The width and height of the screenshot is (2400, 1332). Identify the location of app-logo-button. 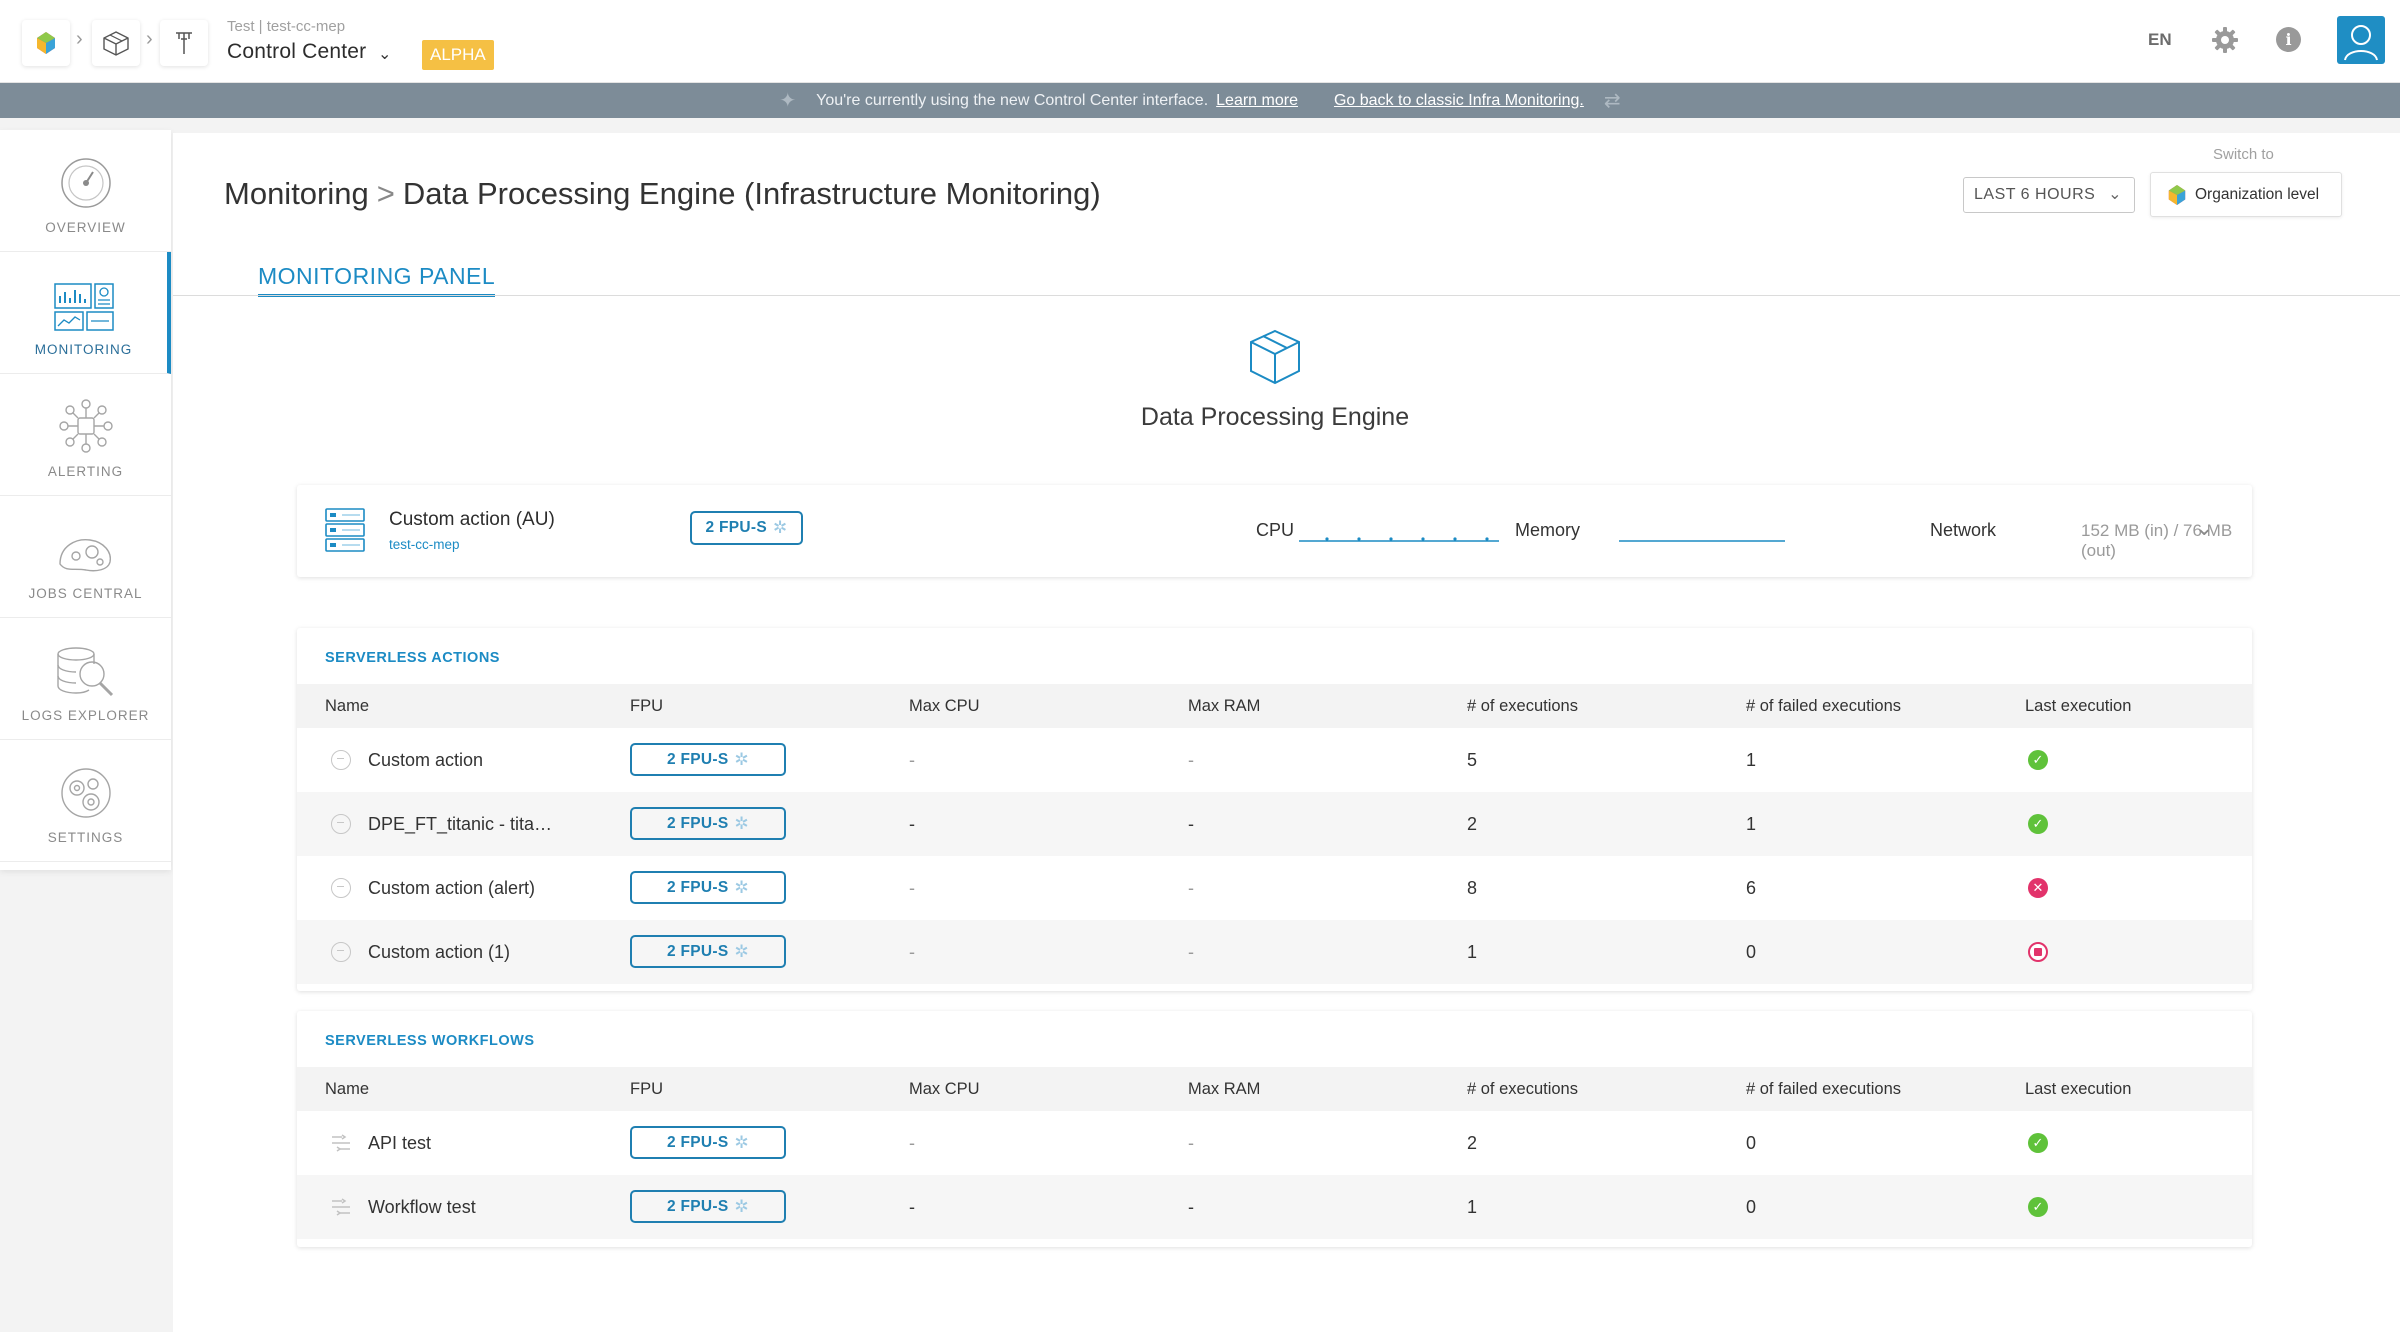
(46, 43).